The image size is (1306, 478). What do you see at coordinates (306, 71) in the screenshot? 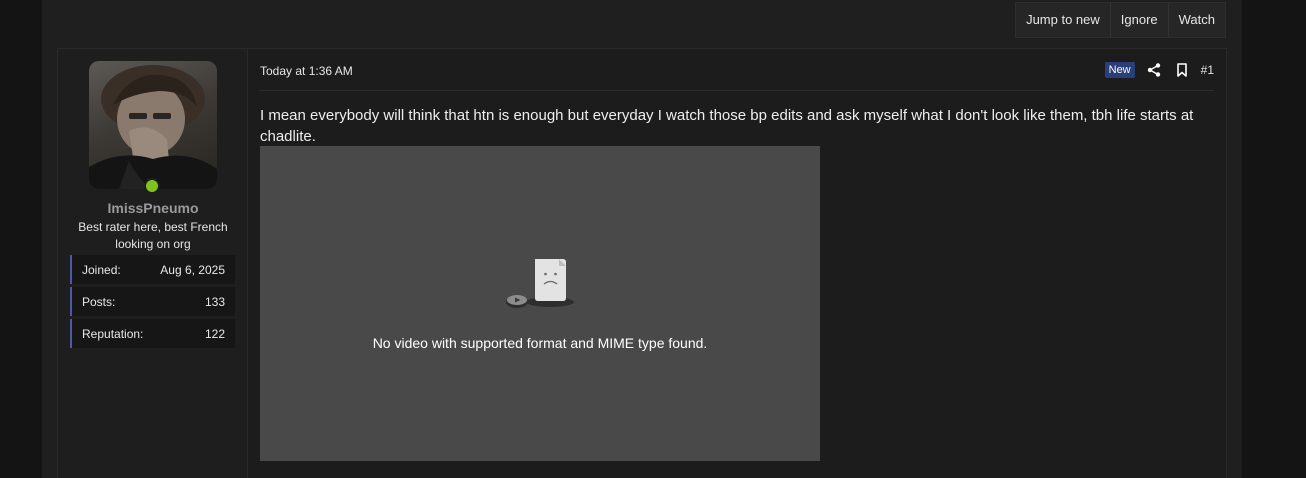
I see `post-date: Today at 1:36 AM` at bounding box center [306, 71].